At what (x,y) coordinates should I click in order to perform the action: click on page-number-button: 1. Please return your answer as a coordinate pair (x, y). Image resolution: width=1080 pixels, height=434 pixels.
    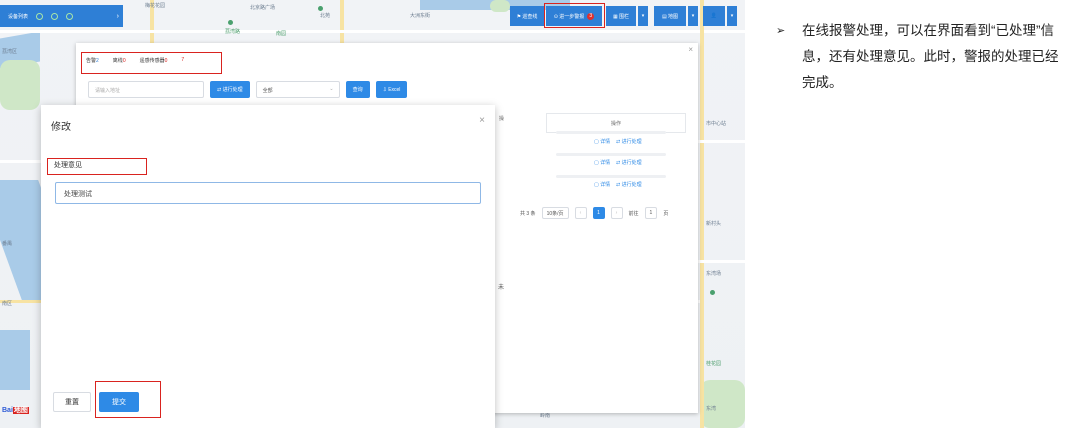
    Looking at the image, I should click on (598, 213).